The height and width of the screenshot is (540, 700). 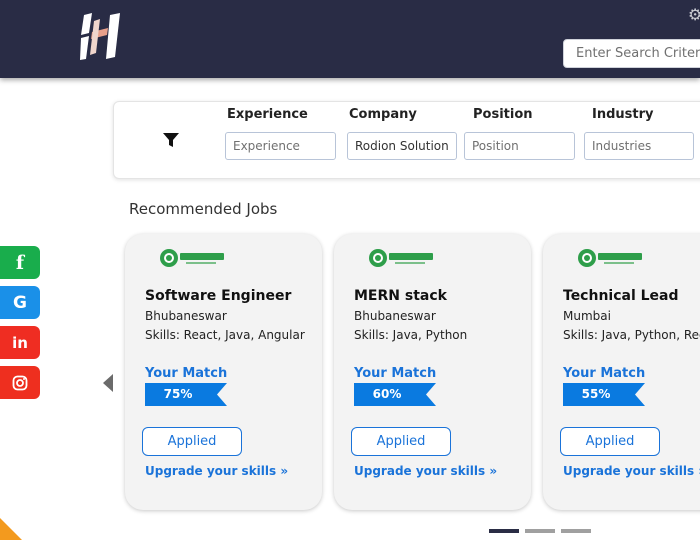 I want to click on experience-input, so click(x=280, y=146).